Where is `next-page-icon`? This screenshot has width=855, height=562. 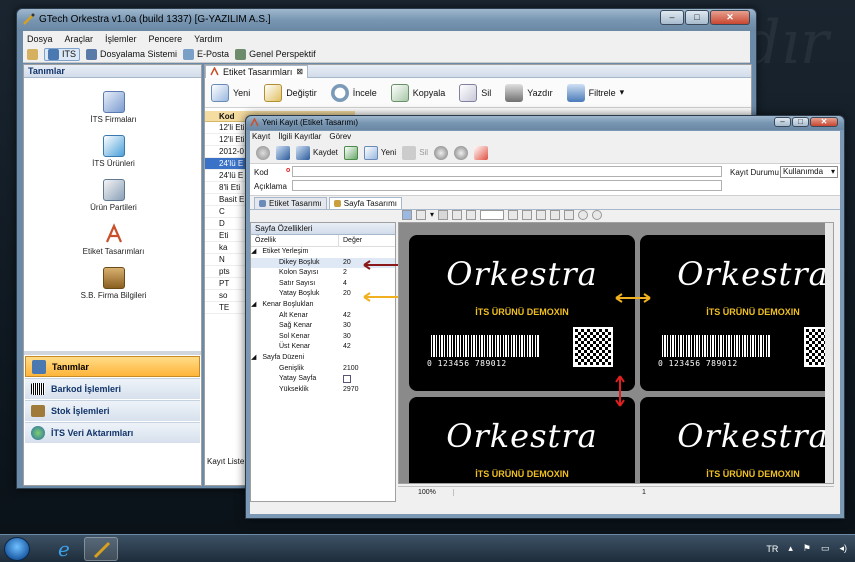 next-page-icon is located at coordinates (513, 214).